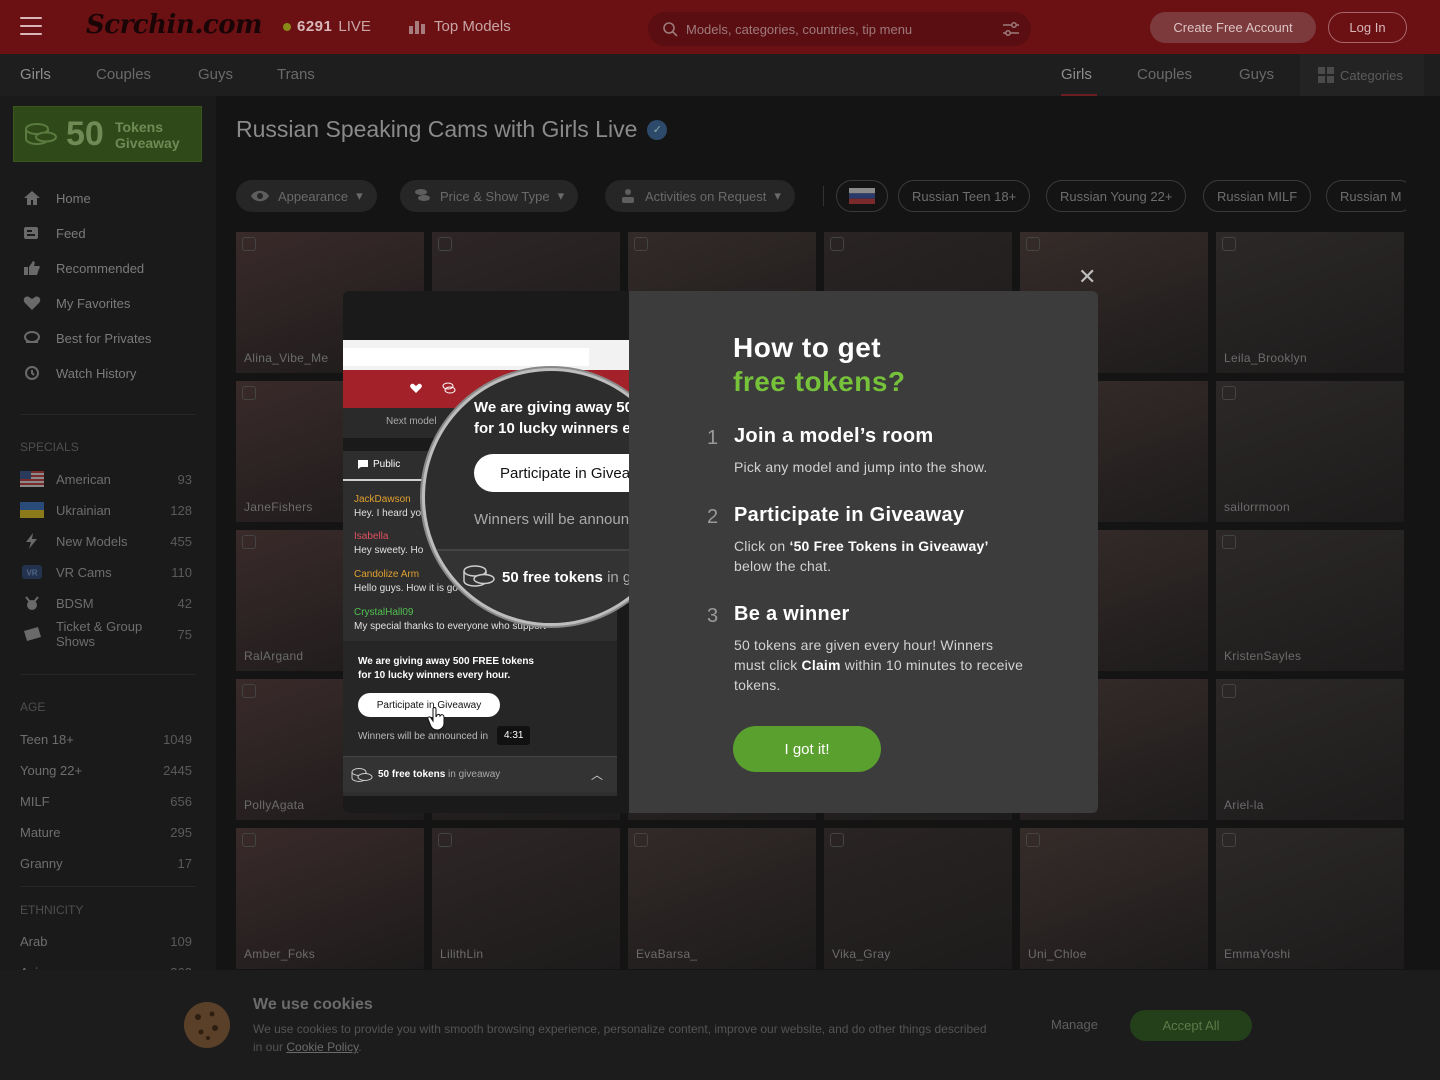 This screenshot has height=1080, width=1440. I want to click on eye-icon, so click(260, 196).